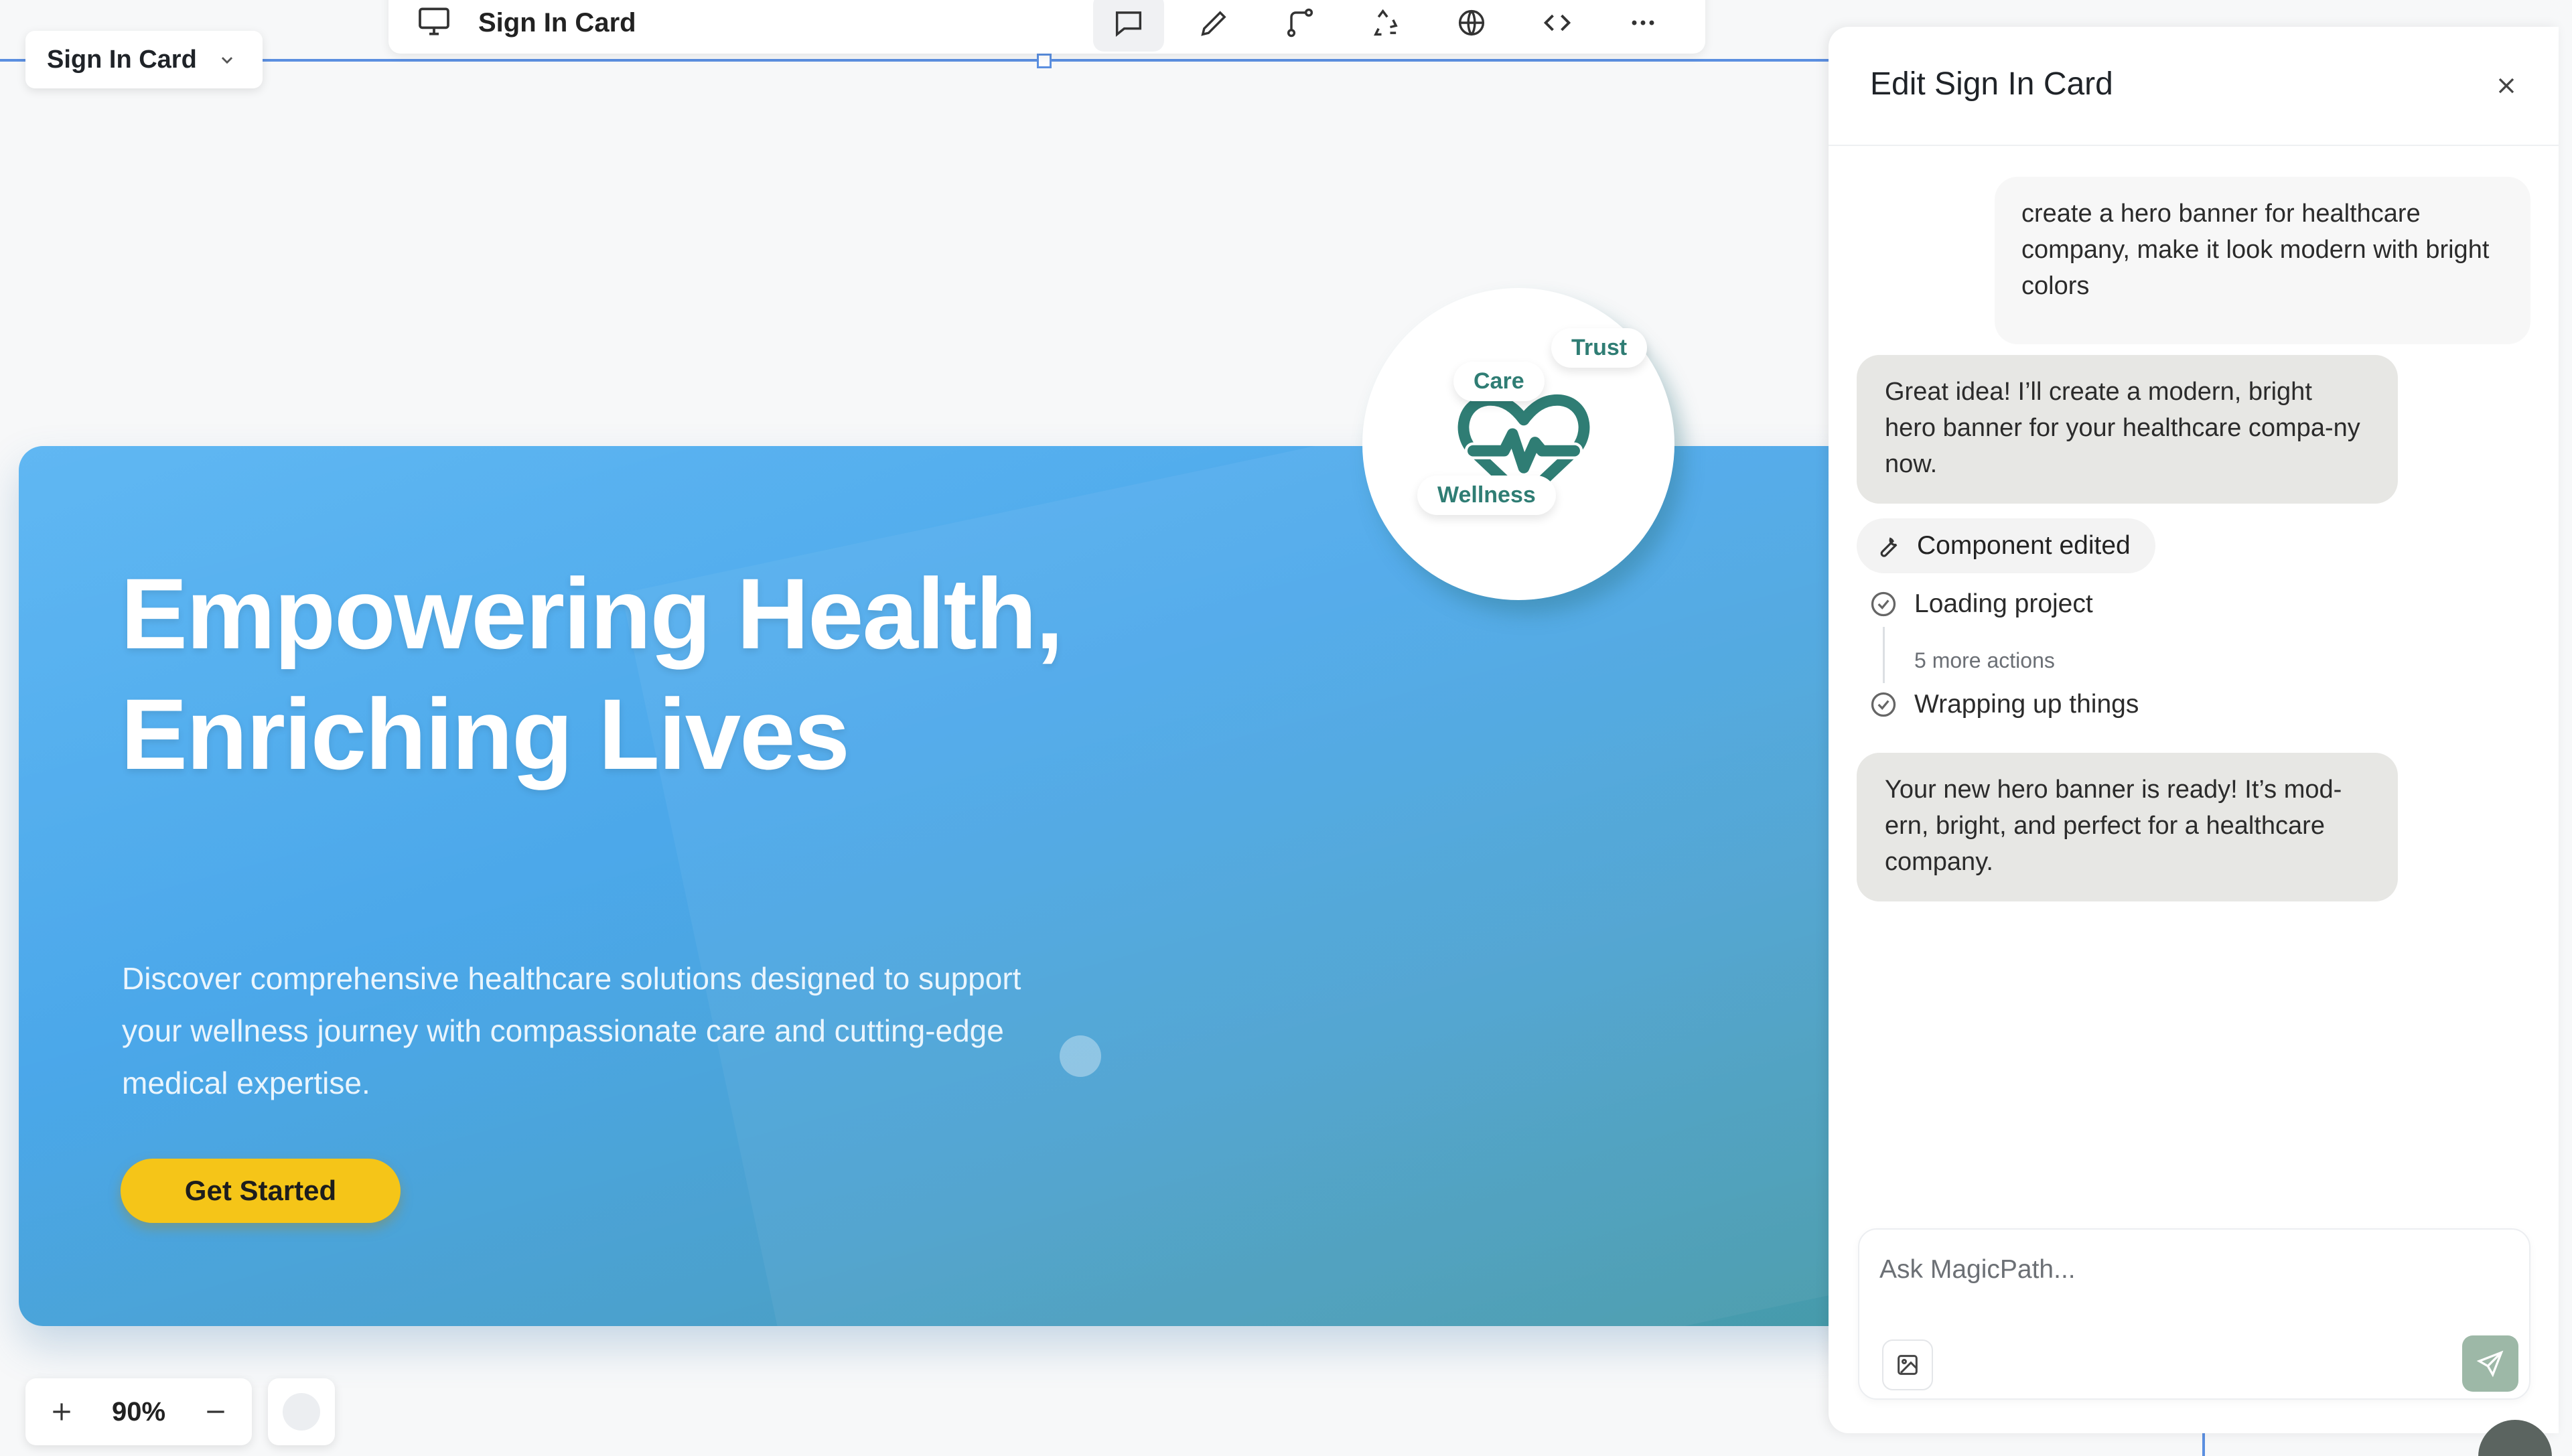 The width and height of the screenshot is (2572, 1456). What do you see at coordinates (434, 23) in the screenshot?
I see `screen-icon` at bounding box center [434, 23].